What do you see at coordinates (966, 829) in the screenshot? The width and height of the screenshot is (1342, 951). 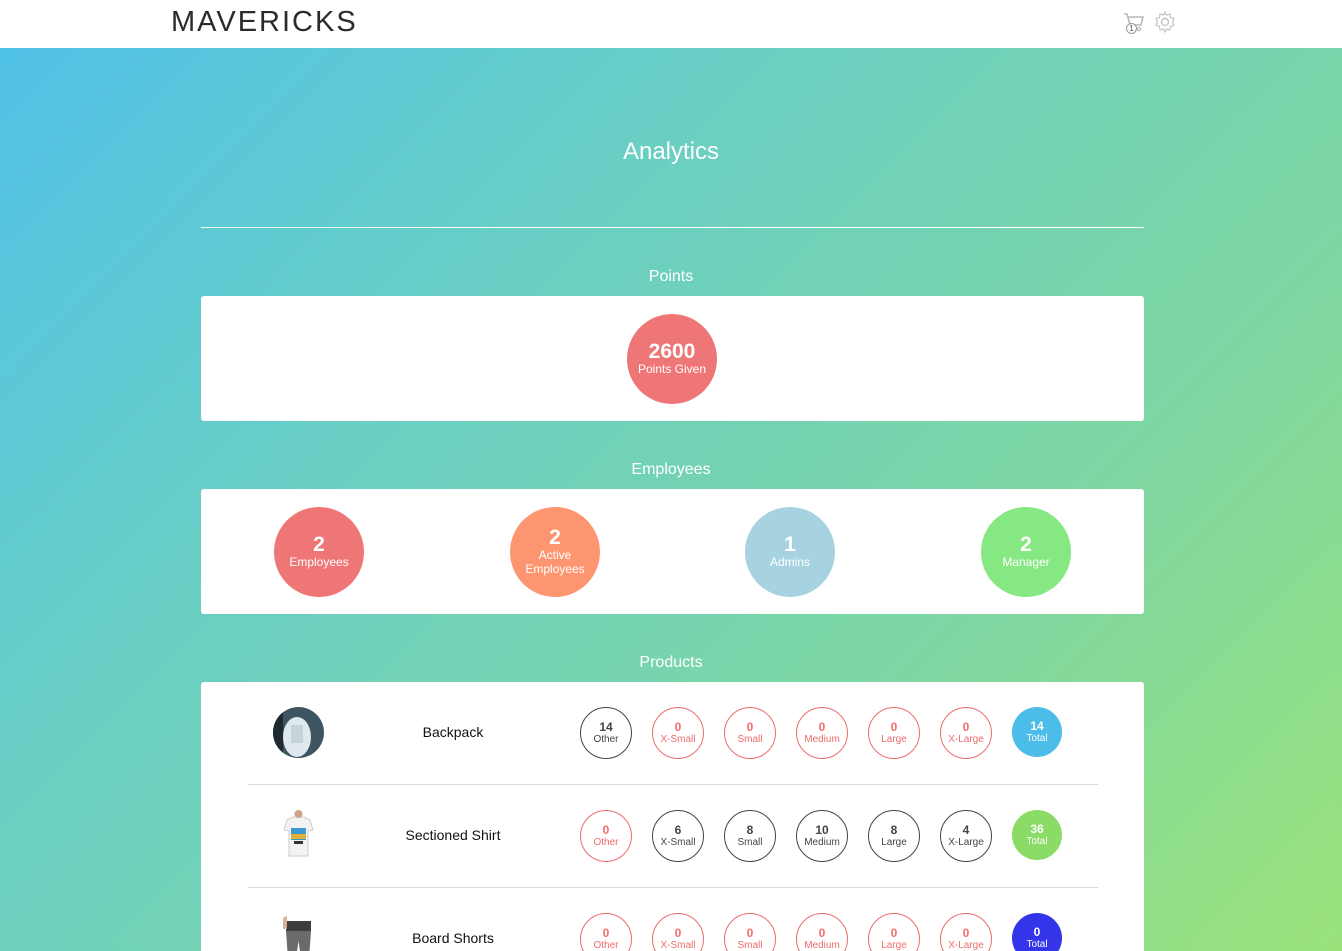 I see `size-count-value: 4` at bounding box center [966, 829].